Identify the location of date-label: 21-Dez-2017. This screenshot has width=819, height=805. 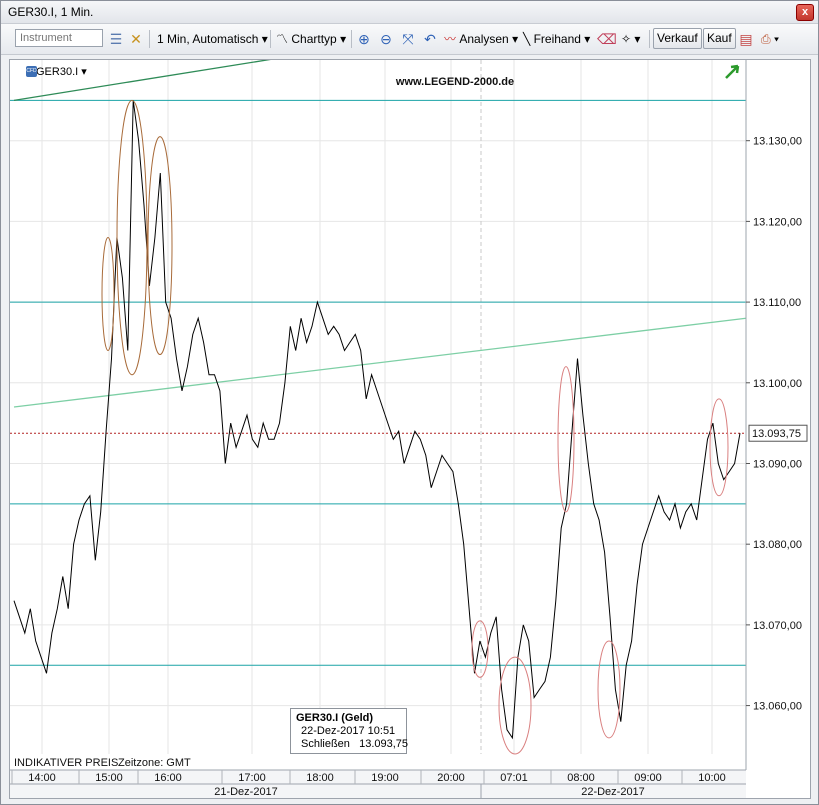
(246, 792).